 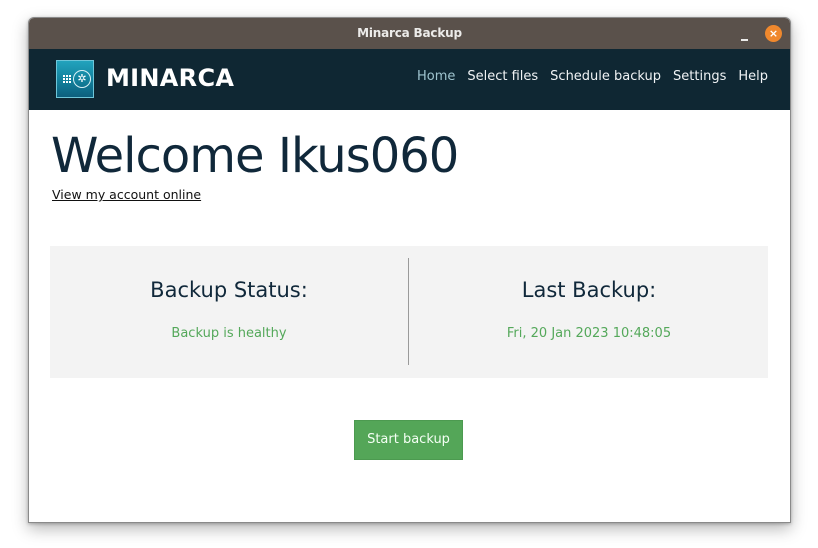 What do you see at coordinates (699, 77) in the screenshot?
I see `nav-settings: Settings` at bounding box center [699, 77].